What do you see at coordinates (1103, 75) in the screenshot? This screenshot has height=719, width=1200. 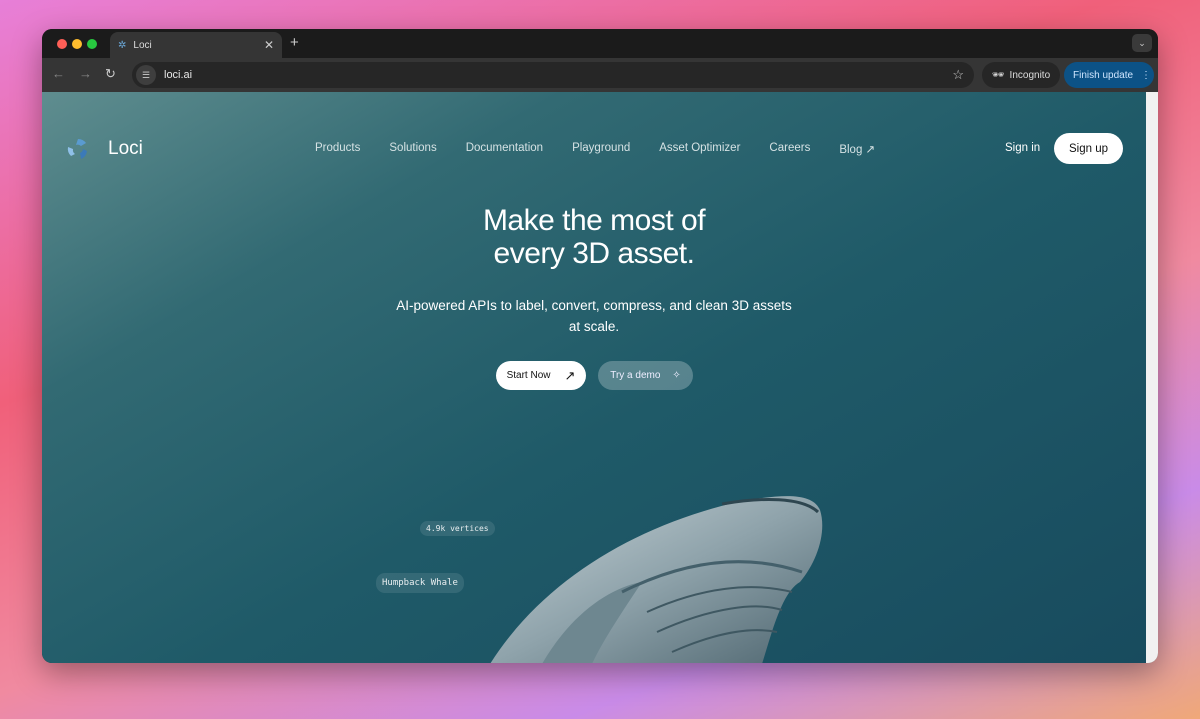 I see `finish-update-label: Finish update` at bounding box center [1103, 75].